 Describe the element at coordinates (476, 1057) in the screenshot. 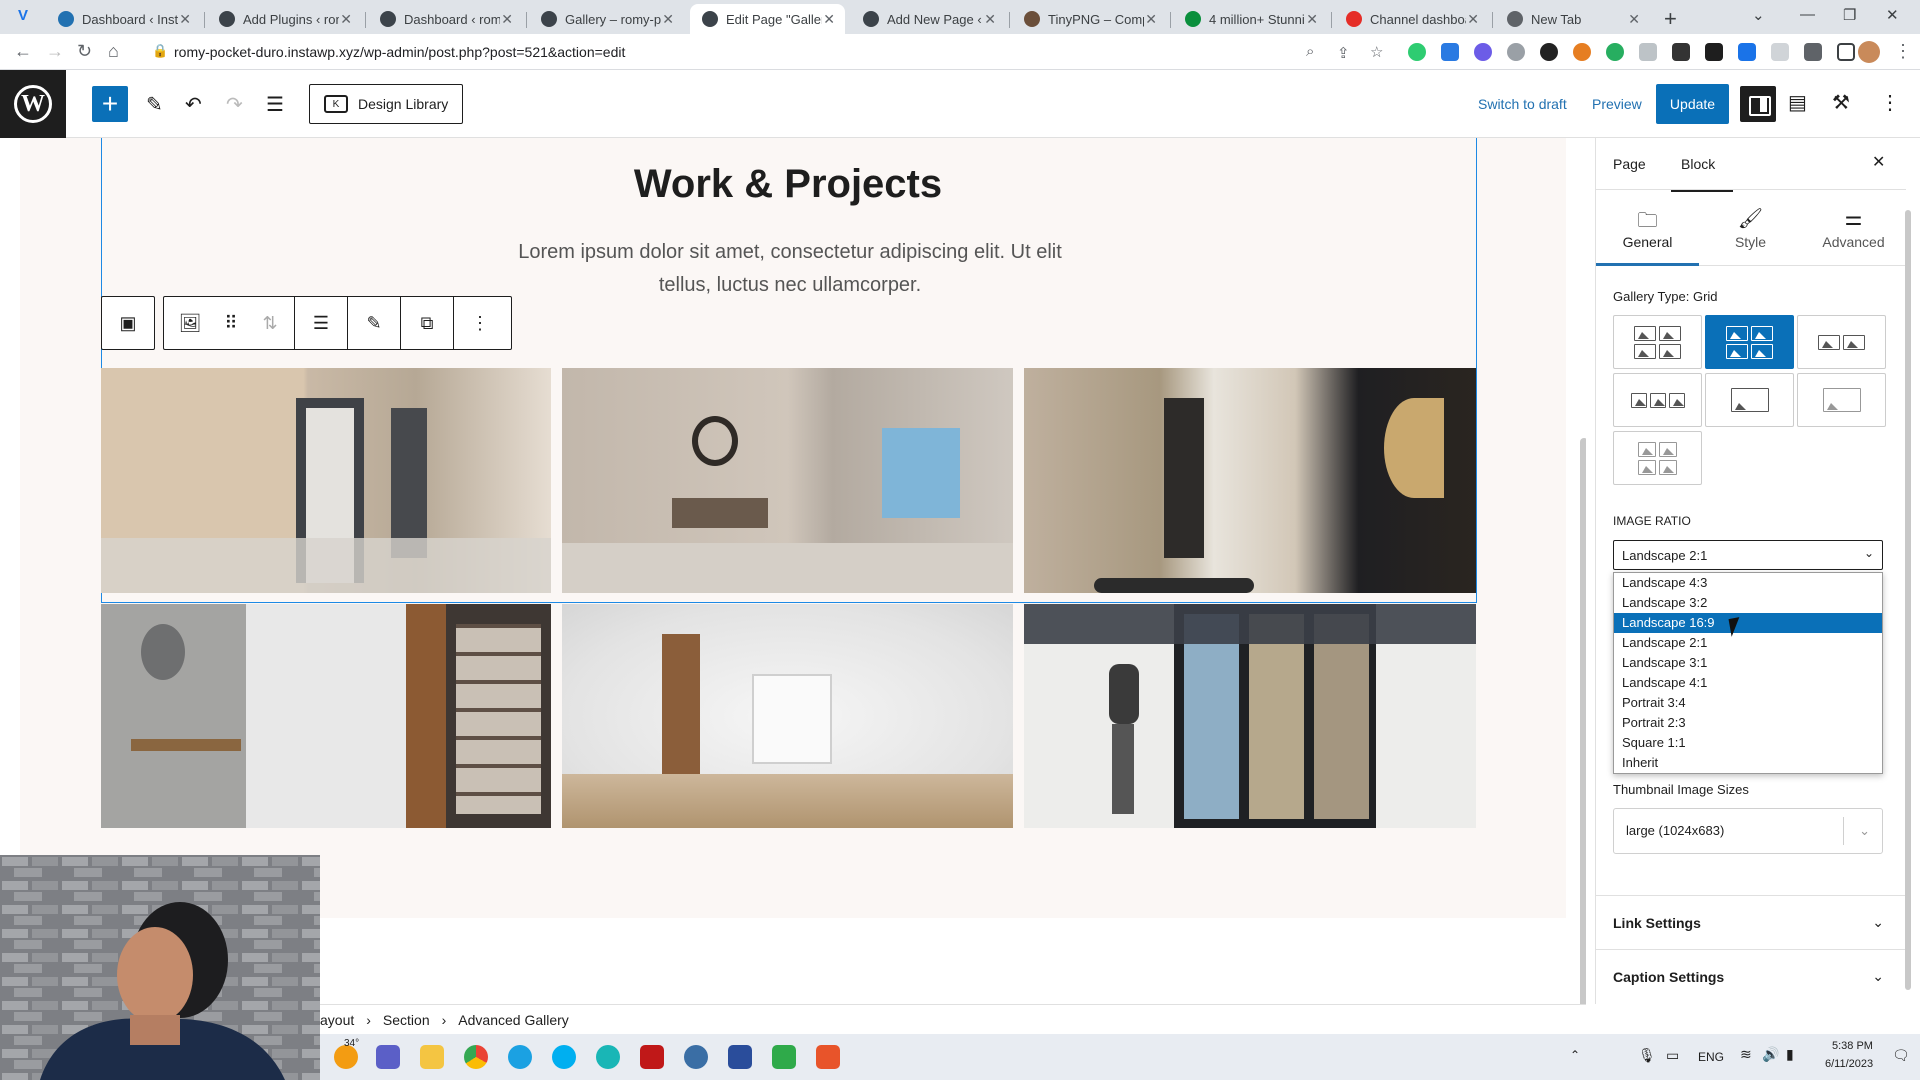

I see `chrome-icon` at that location.